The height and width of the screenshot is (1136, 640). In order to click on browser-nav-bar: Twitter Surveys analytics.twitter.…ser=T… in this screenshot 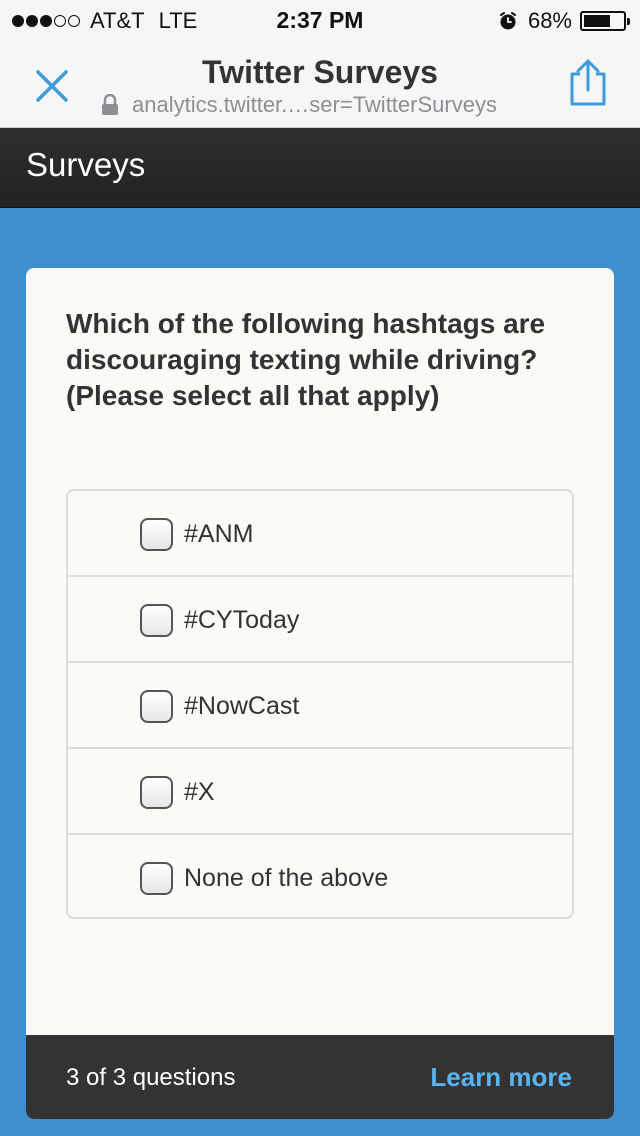, I will do `click(320, 84)`.